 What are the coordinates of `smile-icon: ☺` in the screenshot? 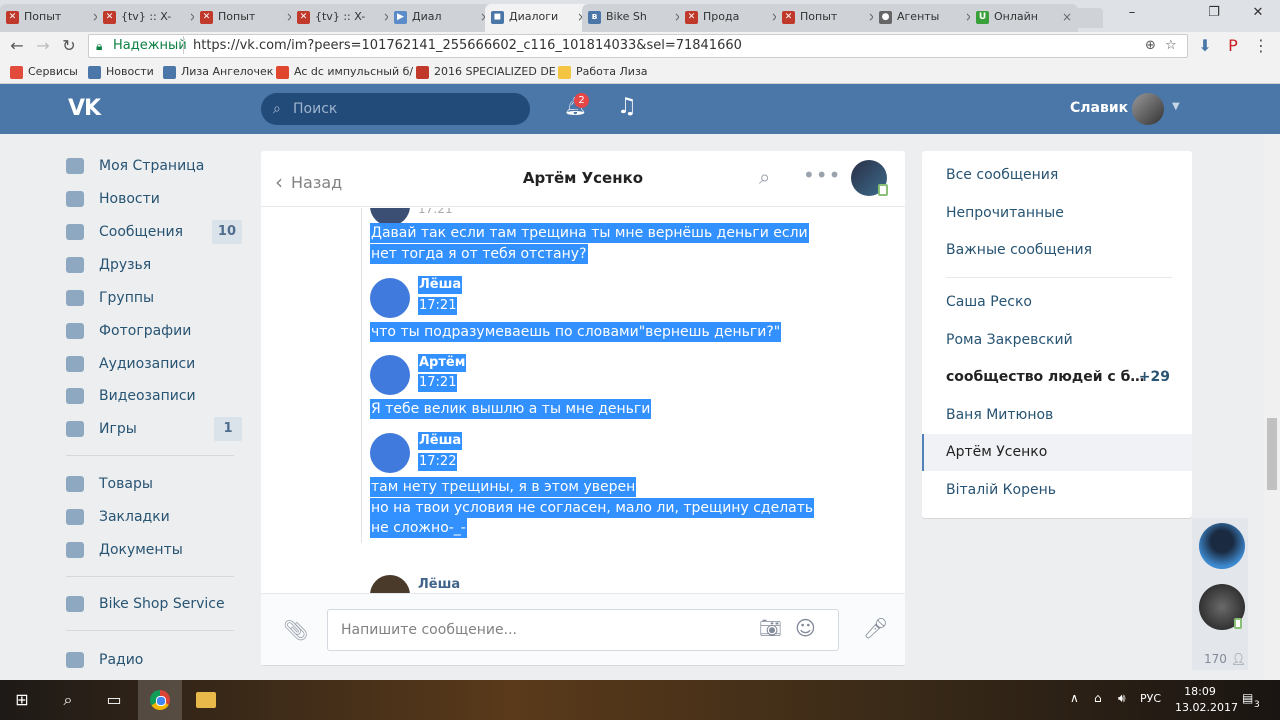 It's located at (805, 628).